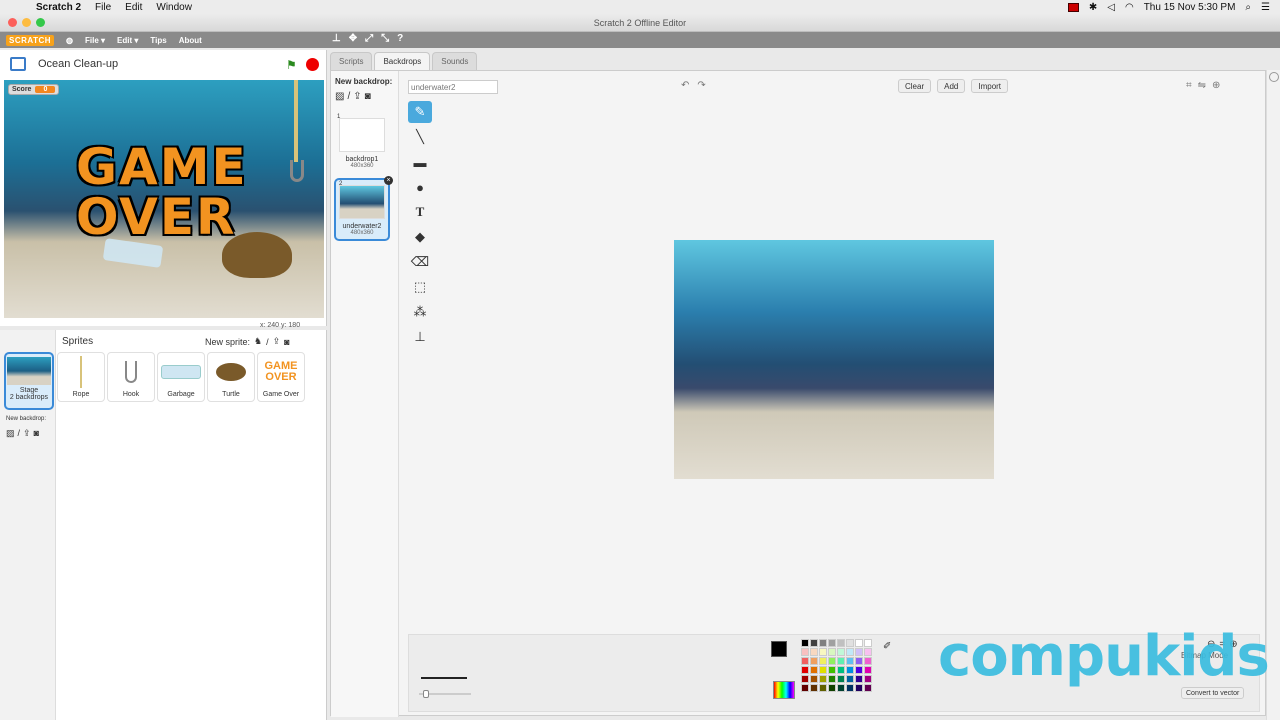 The width and height of the screenshot is (1280, 720). What do you see at coordinates (26, 22) in the screenshot?
I see `minimize-window-icon` at bounding box center [26, 22].